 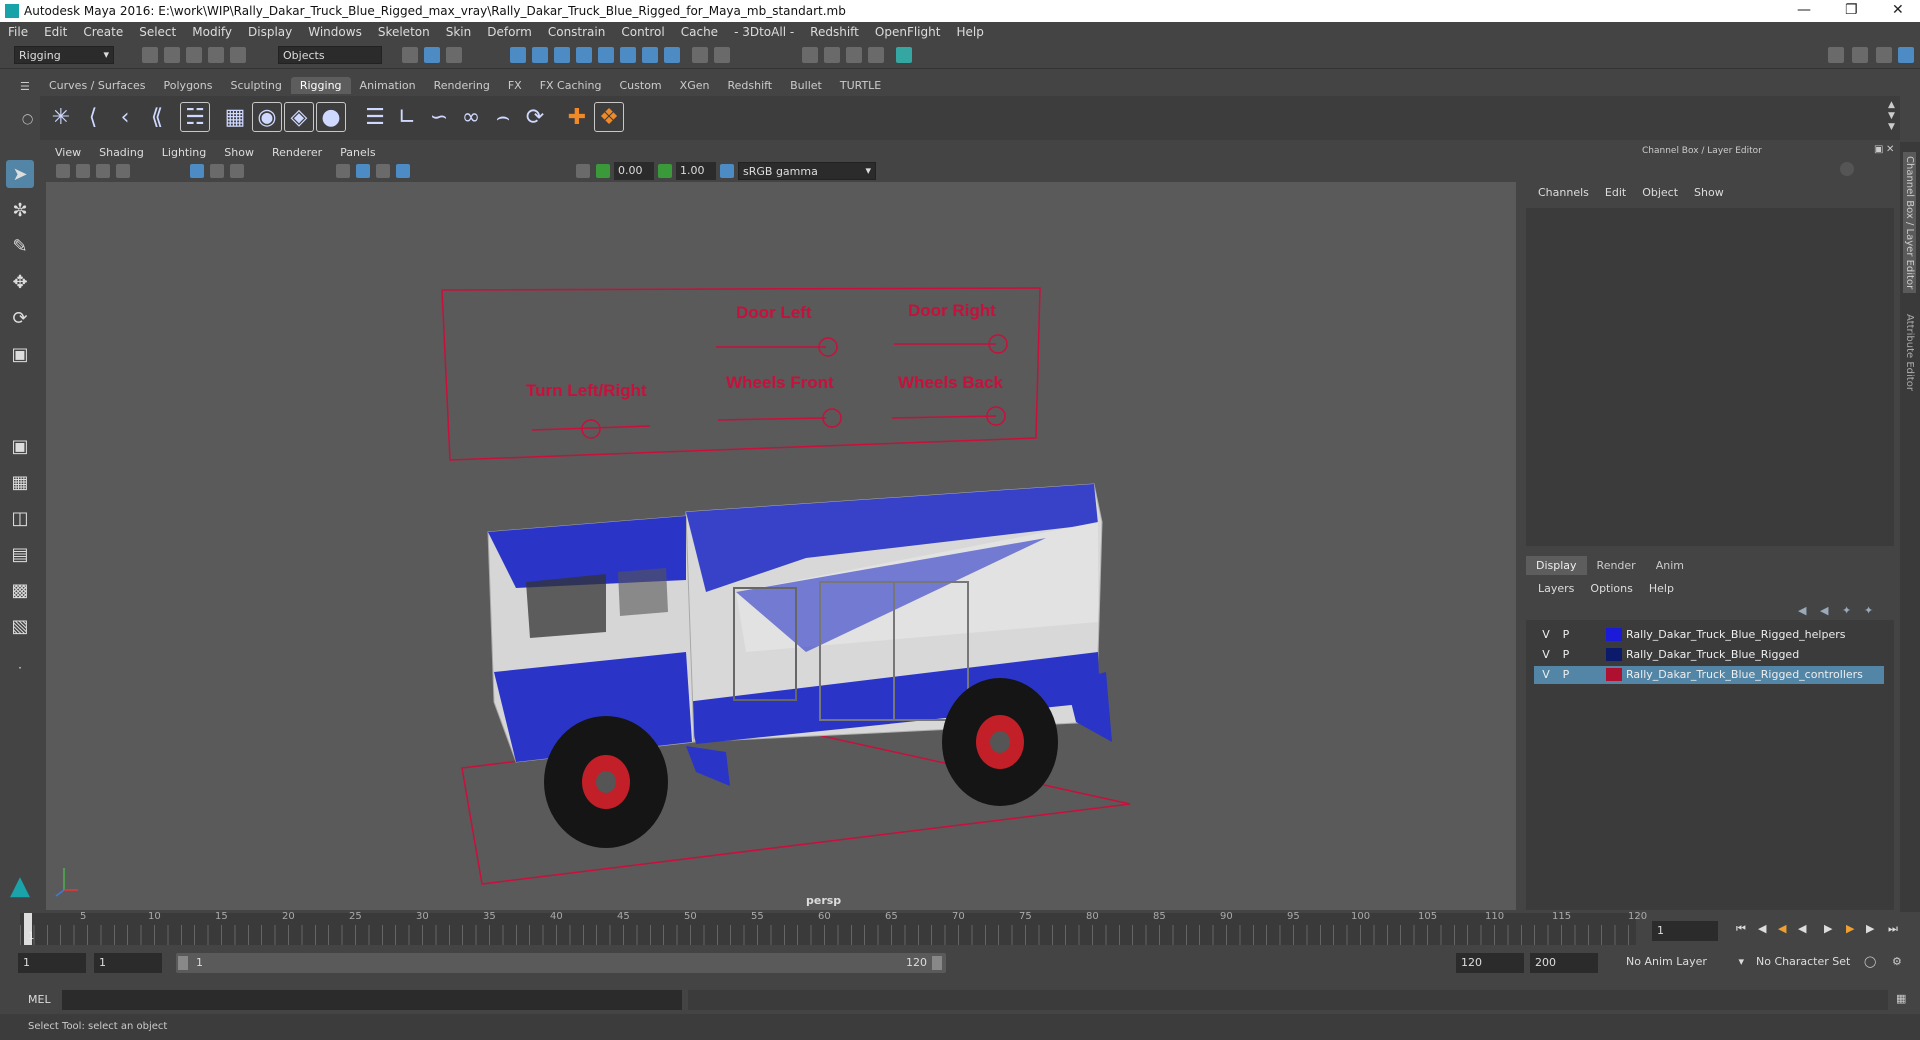 I want to click on panel-menu-show: Show, so click(x=239, y=152).